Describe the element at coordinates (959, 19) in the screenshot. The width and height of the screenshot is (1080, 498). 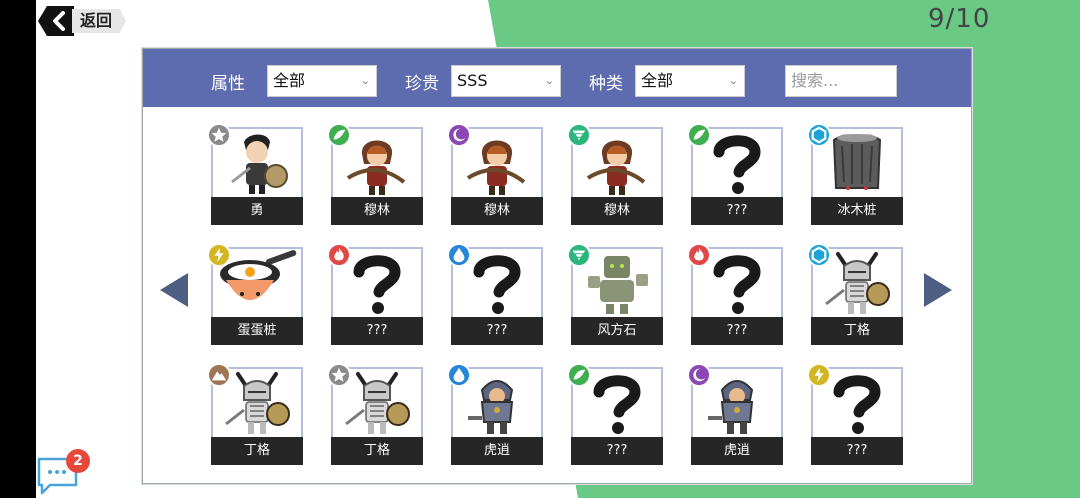
I see `page-indicator: 9/10` at that location.